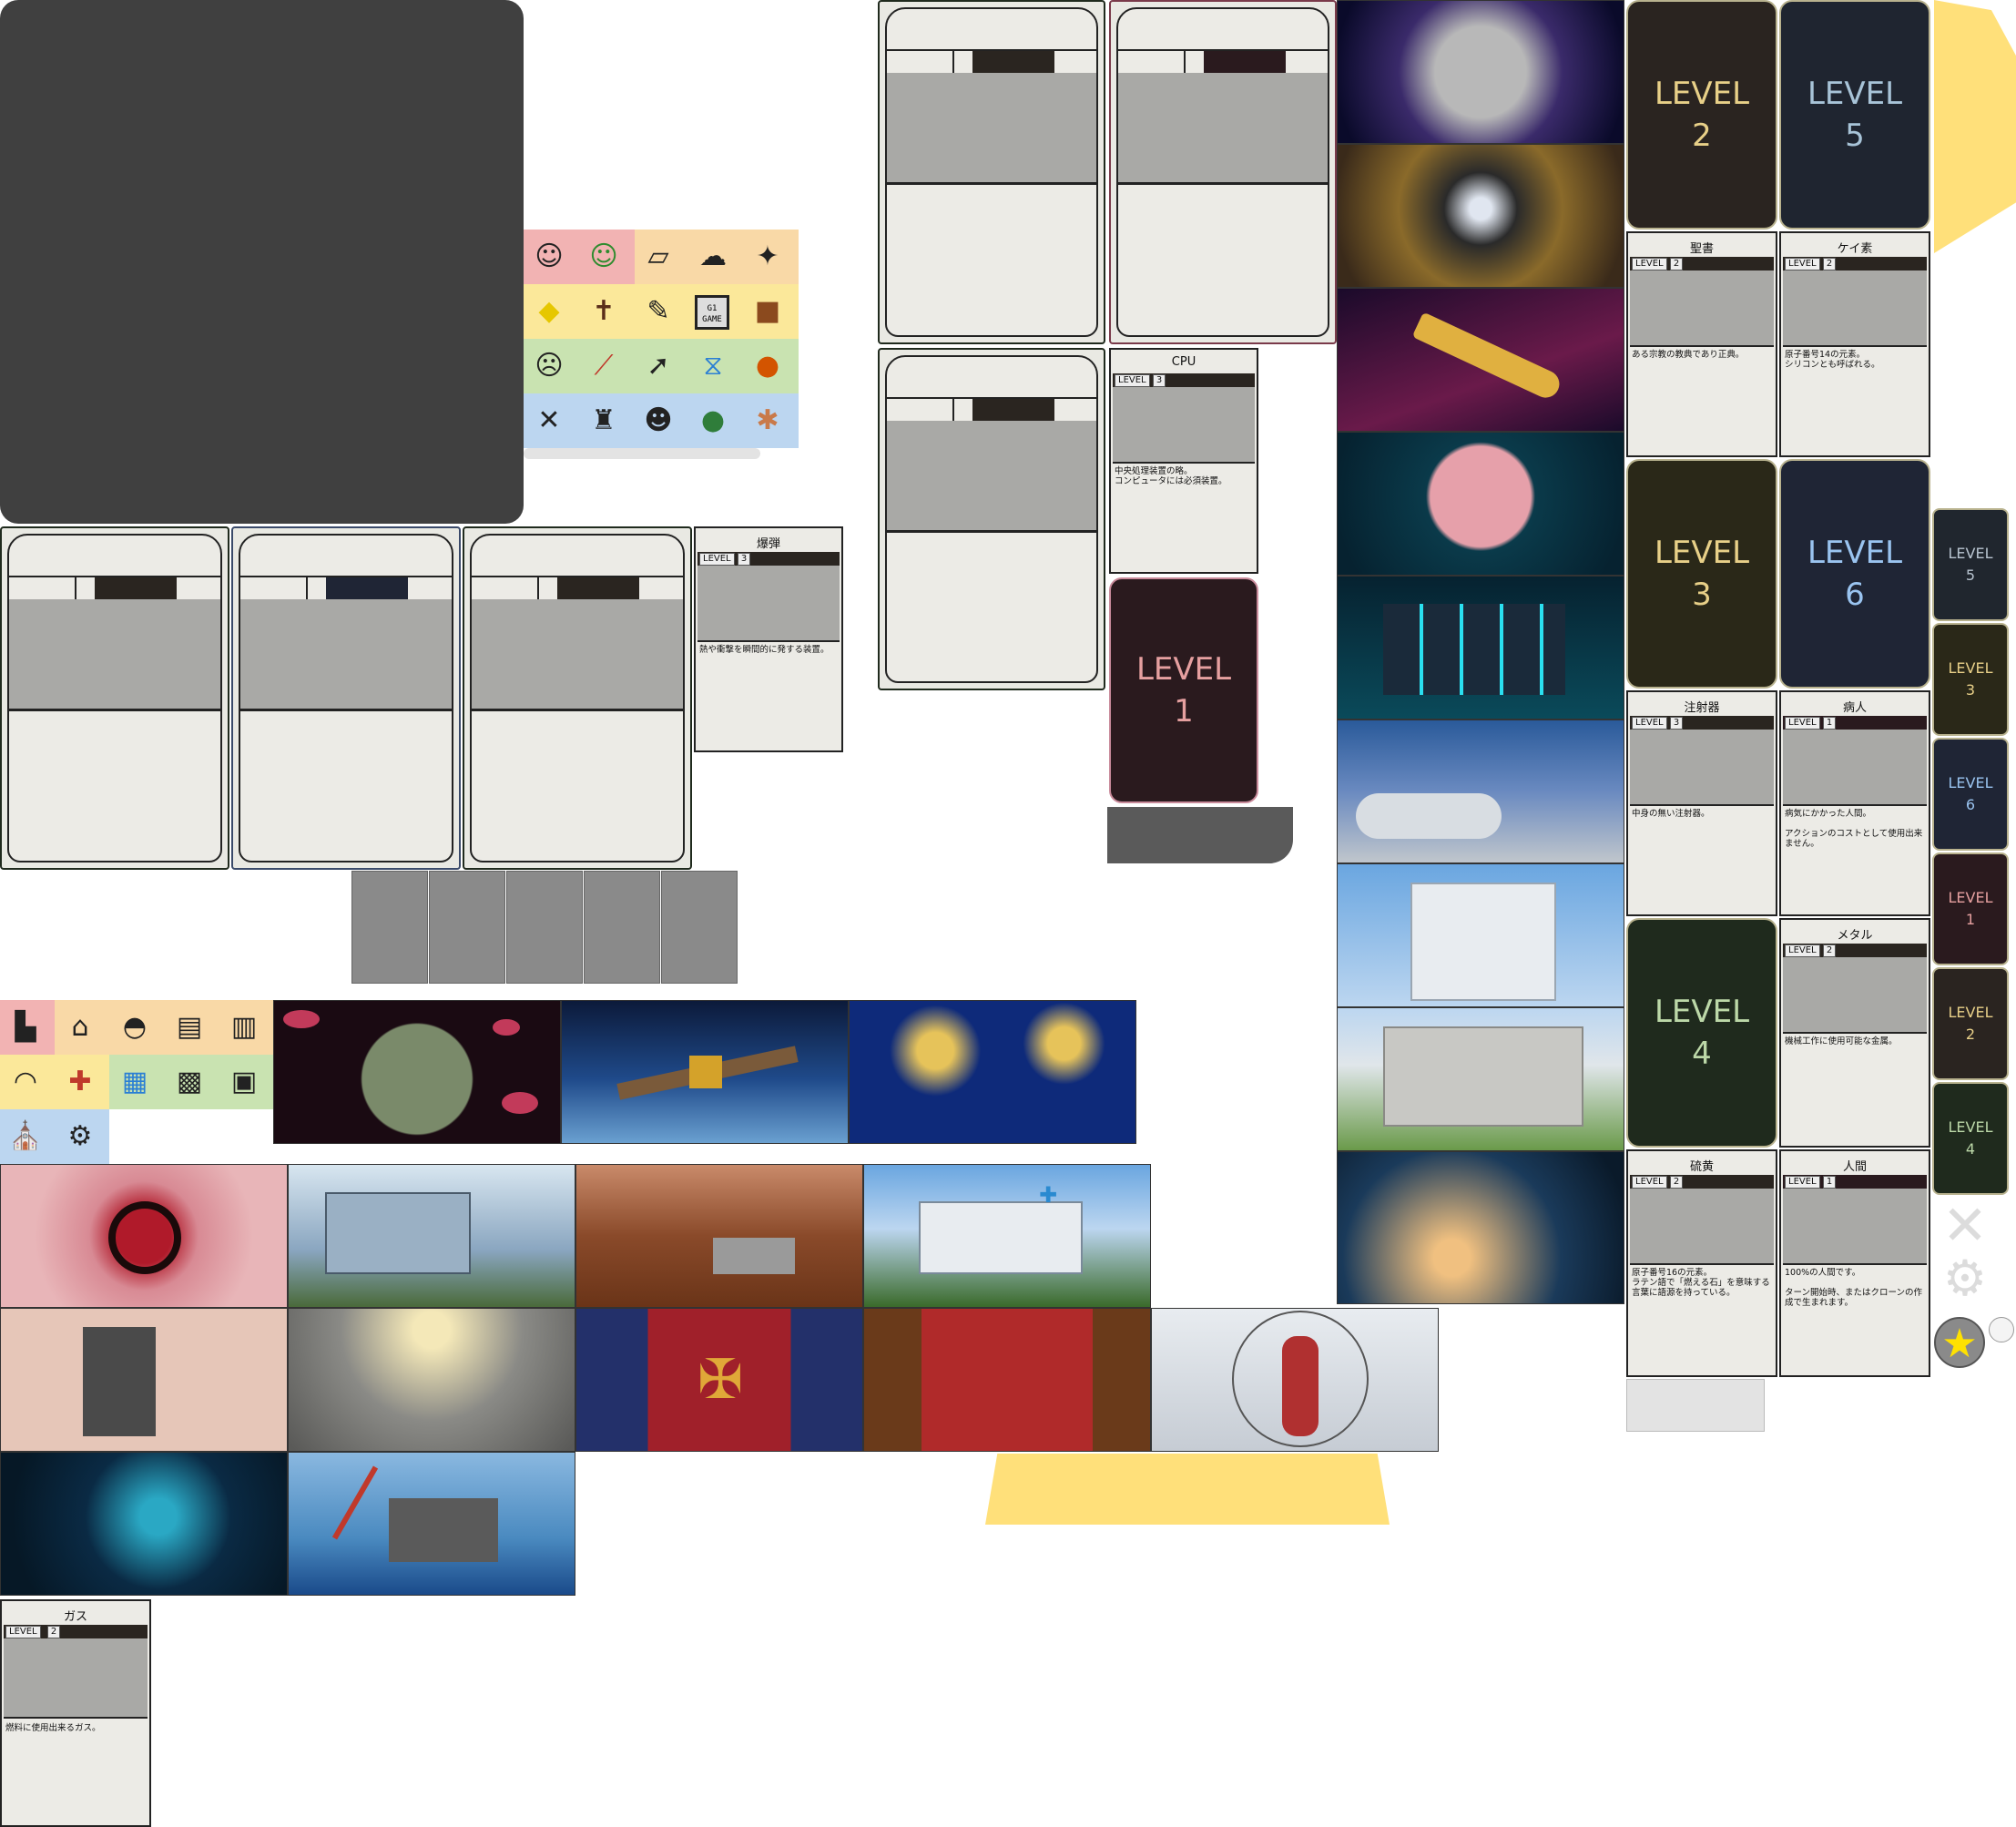  I want to click on mini-level-card: LEVEL 3, so click(1970, 679).